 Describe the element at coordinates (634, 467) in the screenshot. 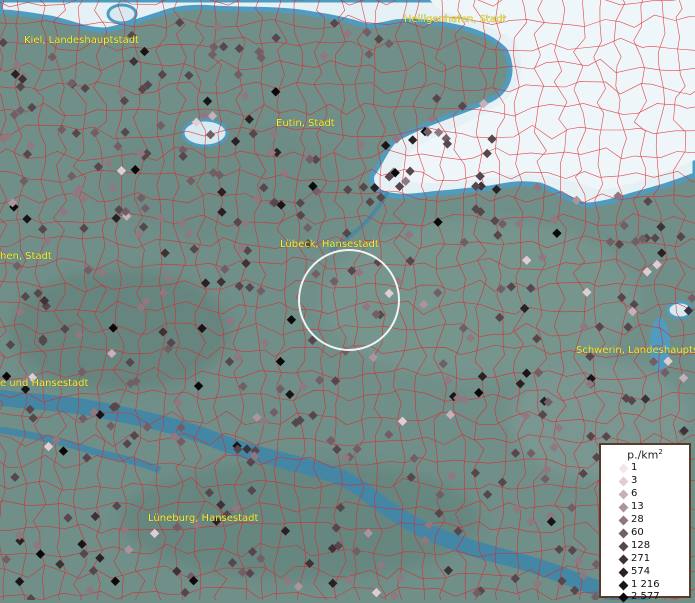

I see `legend-label: 1` at that location.